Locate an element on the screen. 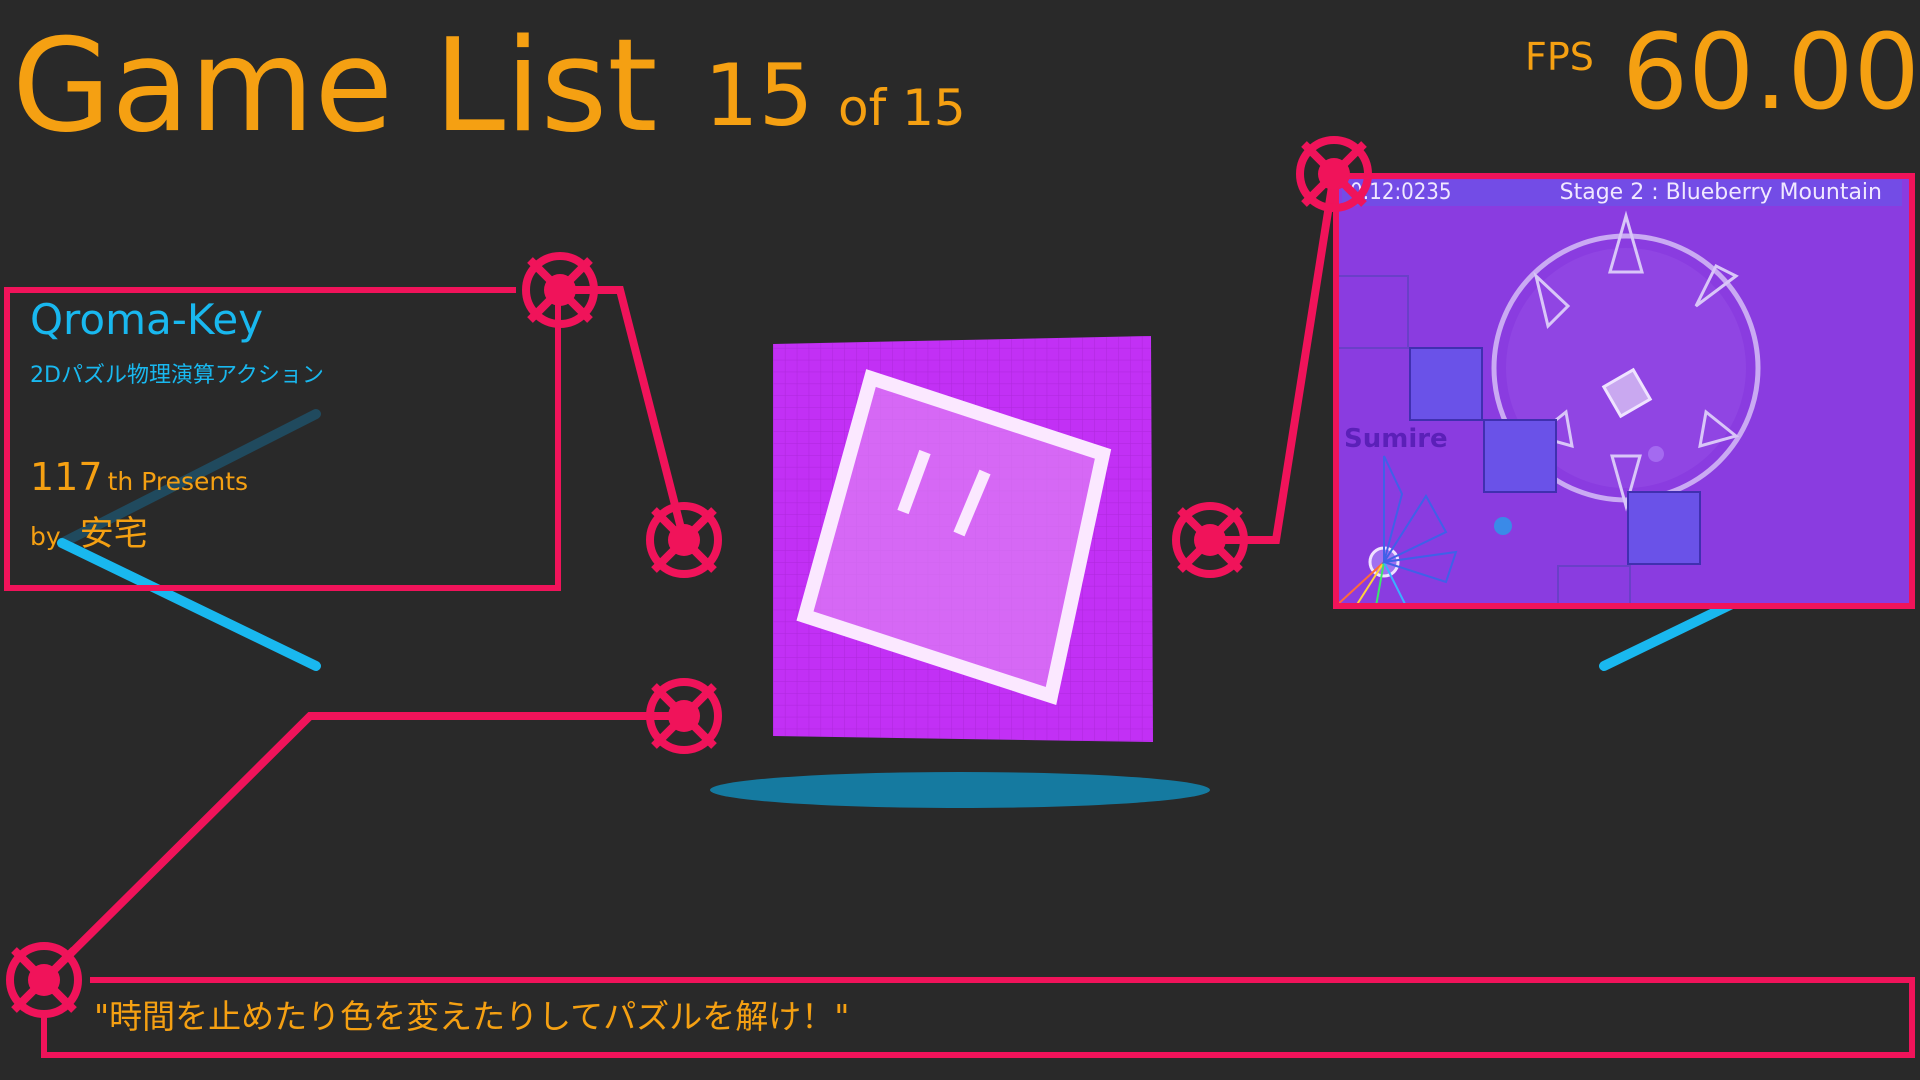 This screenshot has width=1920, height=1080. presents-suffix: th Presents is located at coordinates (178, 481).